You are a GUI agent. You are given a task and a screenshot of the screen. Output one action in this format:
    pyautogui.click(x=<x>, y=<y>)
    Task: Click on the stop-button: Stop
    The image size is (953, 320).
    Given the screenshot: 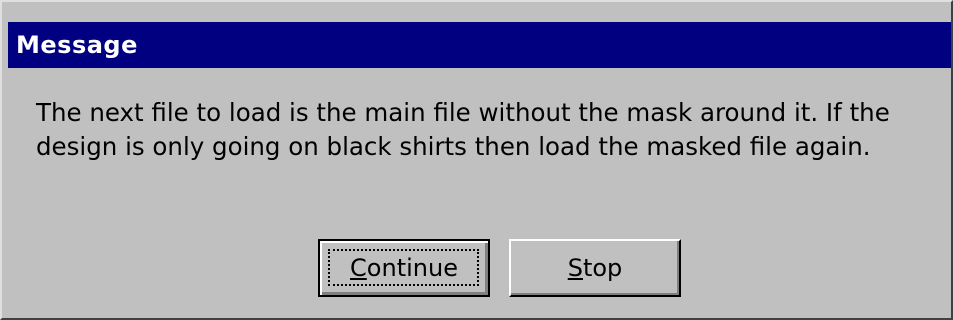 What is the action you would take?
    pyautogui.click(x=595, y=268)
    